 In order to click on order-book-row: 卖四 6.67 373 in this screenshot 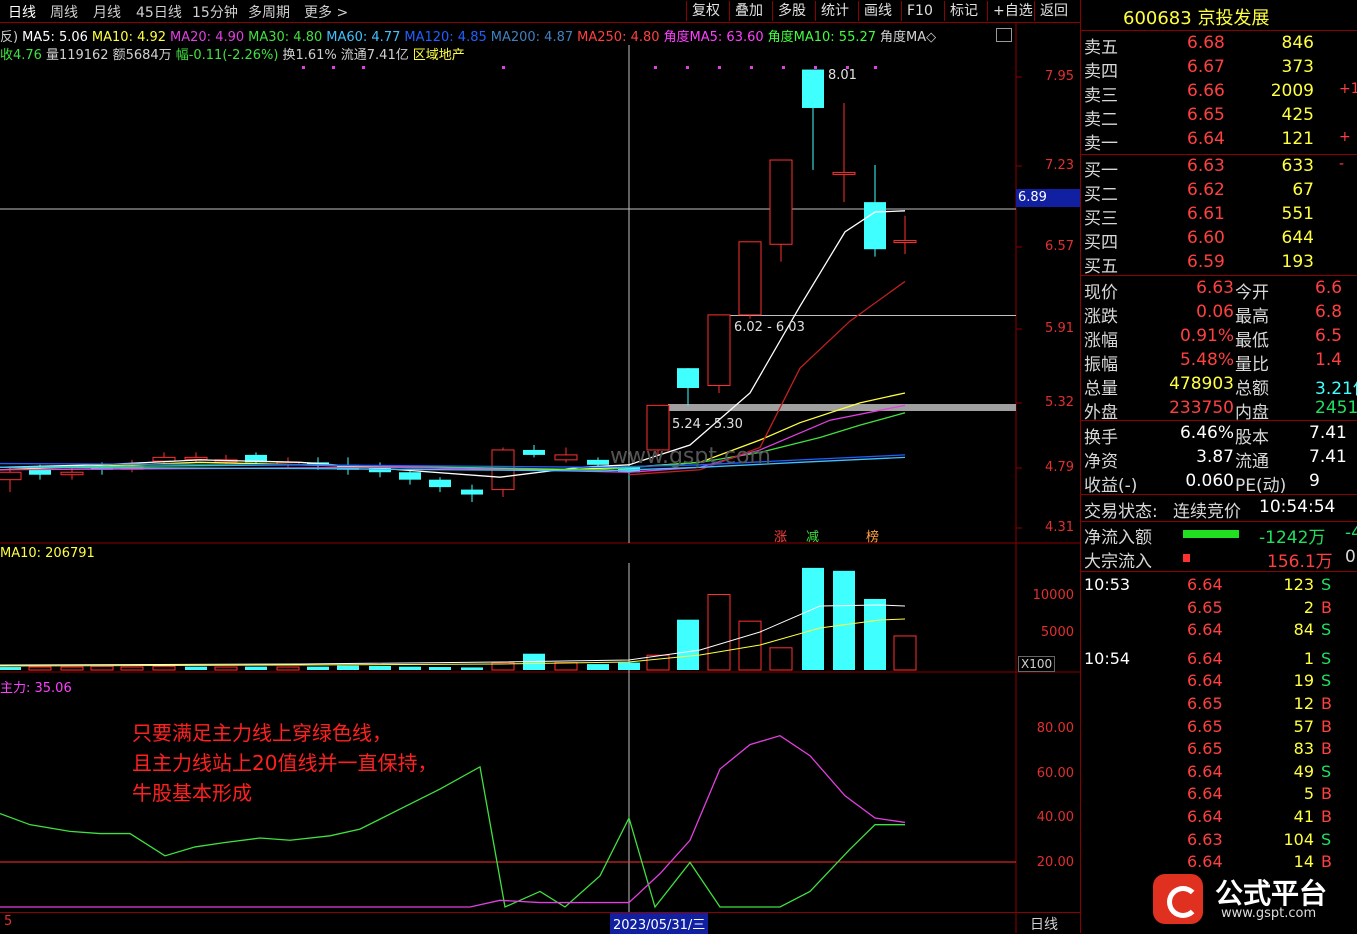, I will do `click(1219, 69)`.